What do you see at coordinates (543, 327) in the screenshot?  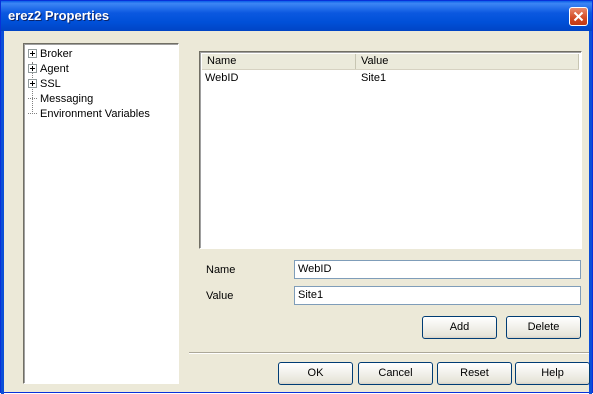 I see `delete-button: Delete` at bounding box center [543, 327].